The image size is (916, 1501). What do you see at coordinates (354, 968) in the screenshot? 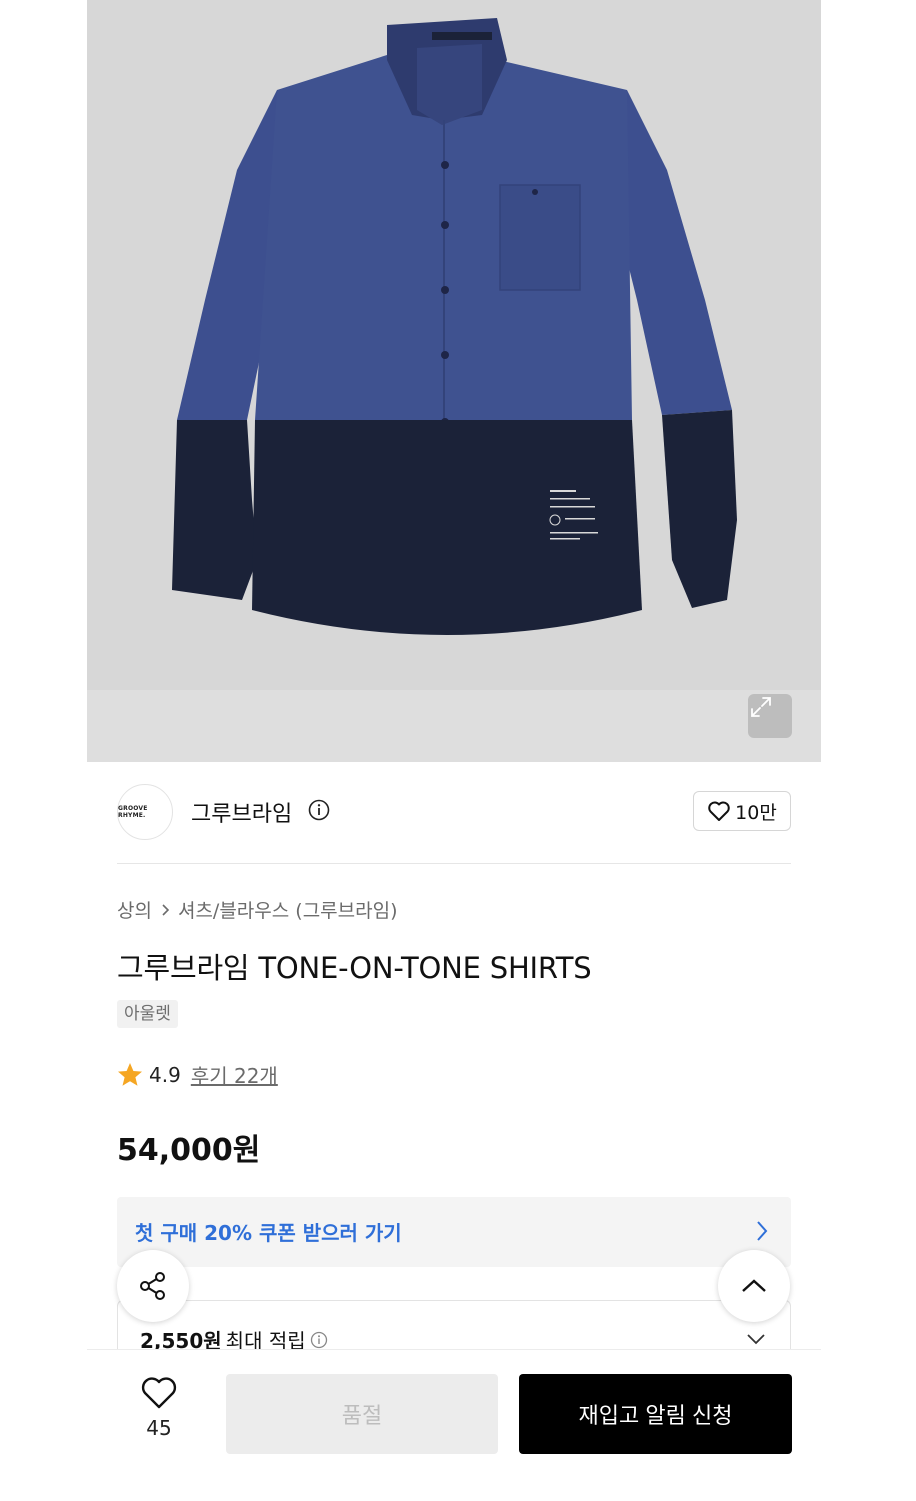
I see `product-title: 그루브라임 TONE-ON-TONE SHIRTS` at bounding box center [354, 968].